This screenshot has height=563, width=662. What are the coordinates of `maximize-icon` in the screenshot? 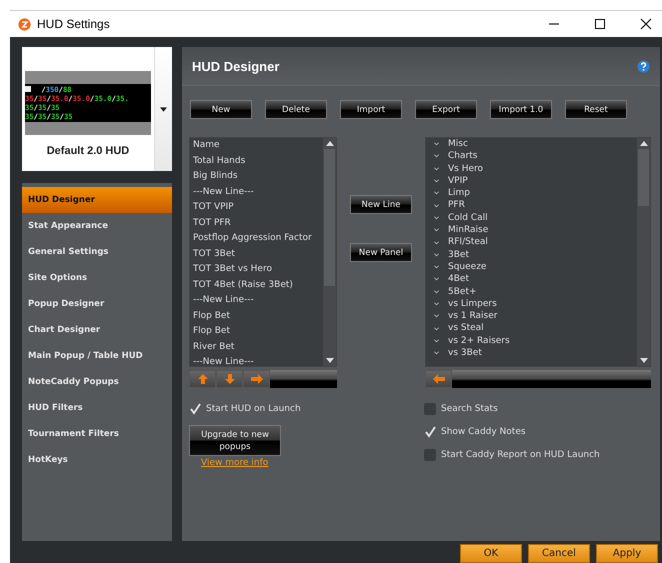 It's located at (600, 24).